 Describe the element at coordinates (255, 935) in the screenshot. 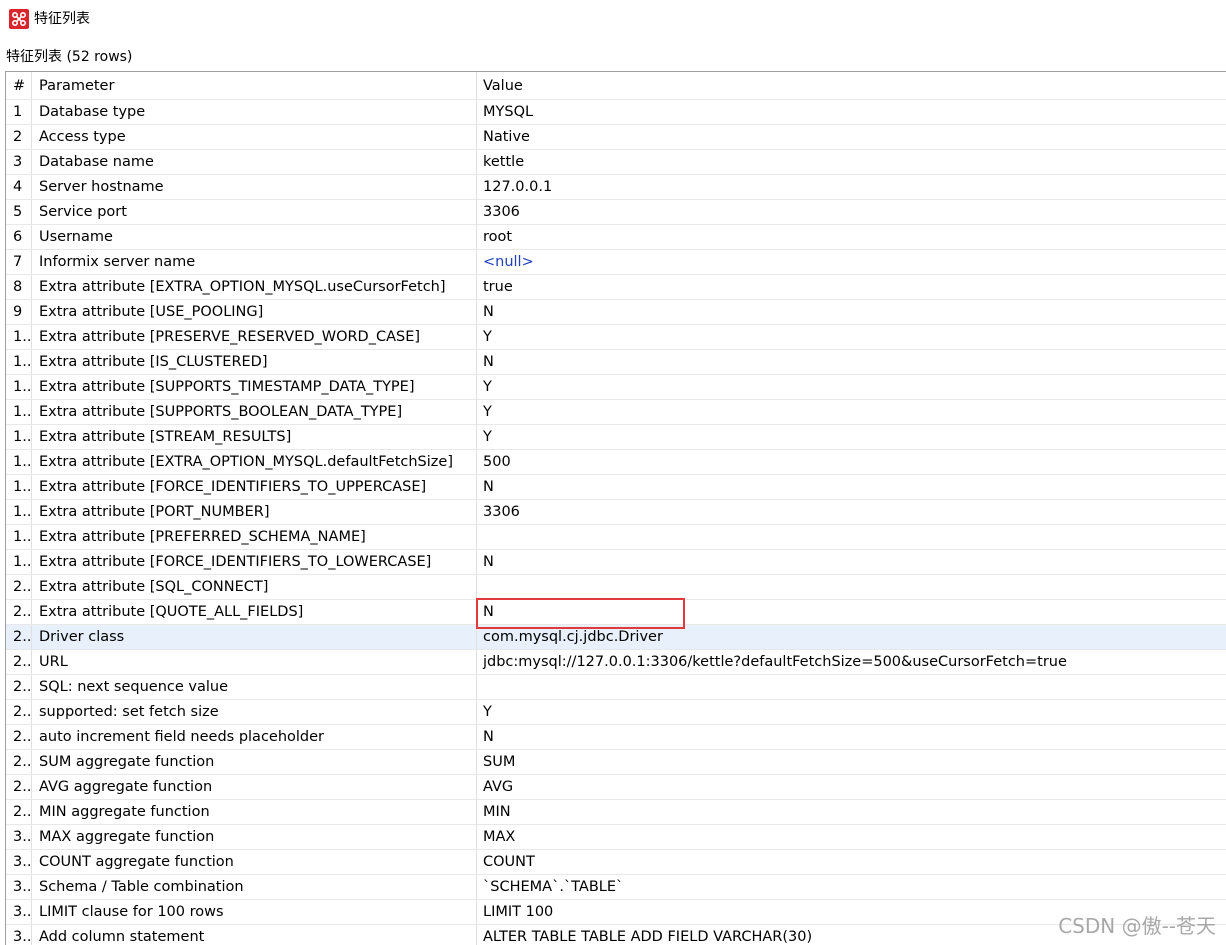

I see `parameter-cell: Add column statement` at that location.